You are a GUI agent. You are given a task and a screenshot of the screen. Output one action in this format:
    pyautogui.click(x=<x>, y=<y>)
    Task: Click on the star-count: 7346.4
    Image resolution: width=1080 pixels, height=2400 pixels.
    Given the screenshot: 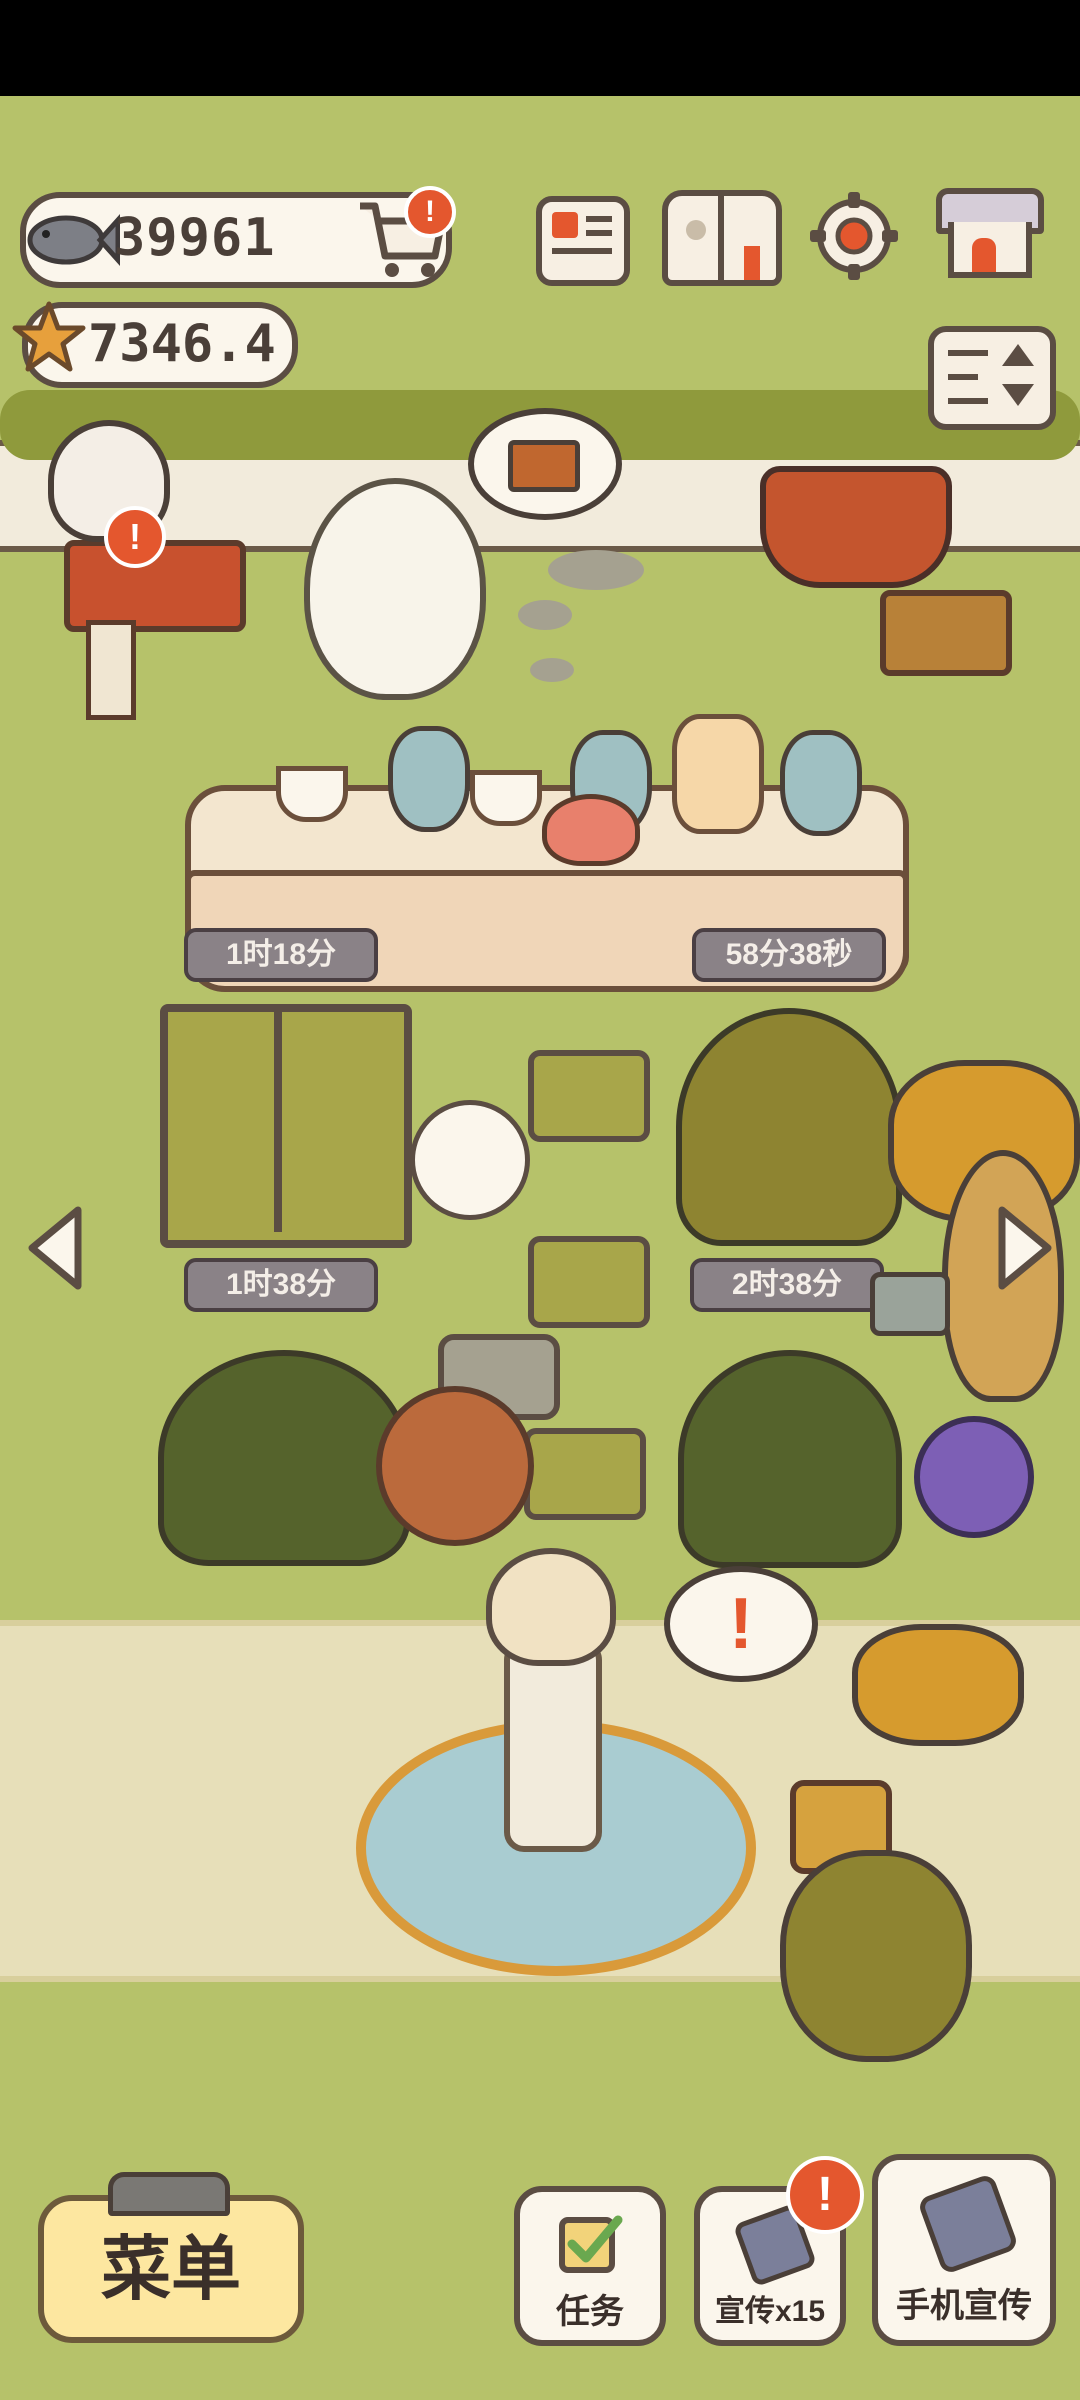 What is the action you would take?
    pyautogui.click(x=182, y=344)
    